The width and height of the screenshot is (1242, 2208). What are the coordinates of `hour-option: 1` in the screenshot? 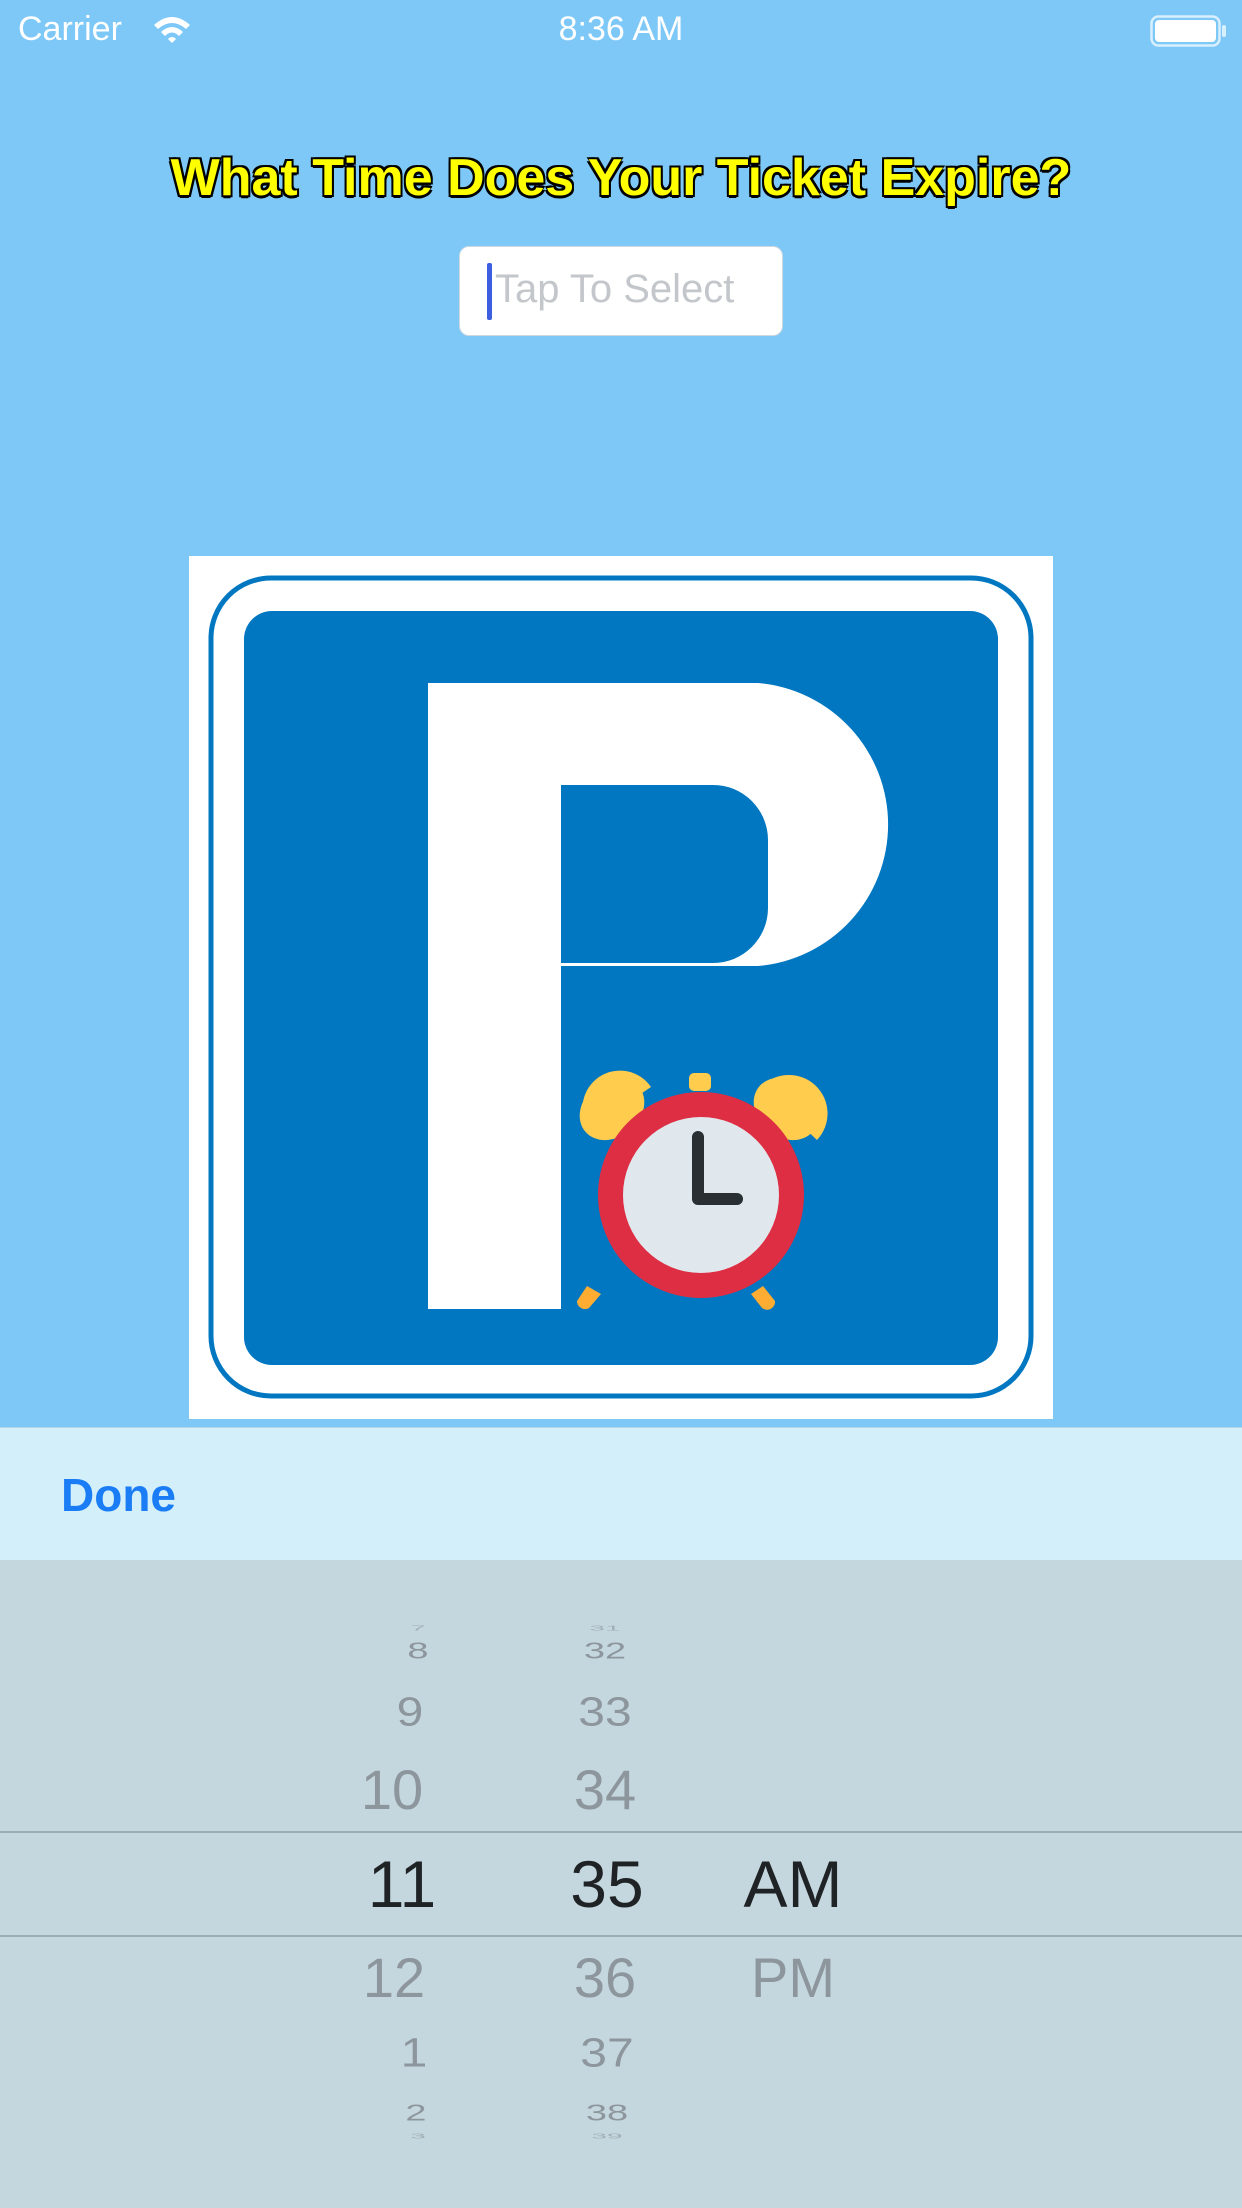 It's located at (414, 2053).